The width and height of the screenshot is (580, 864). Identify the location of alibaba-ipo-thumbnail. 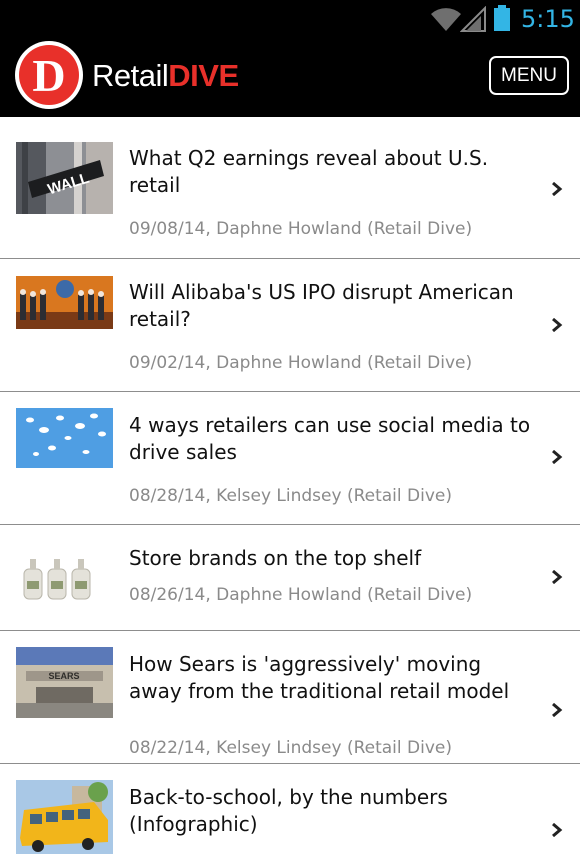
(64, 302).